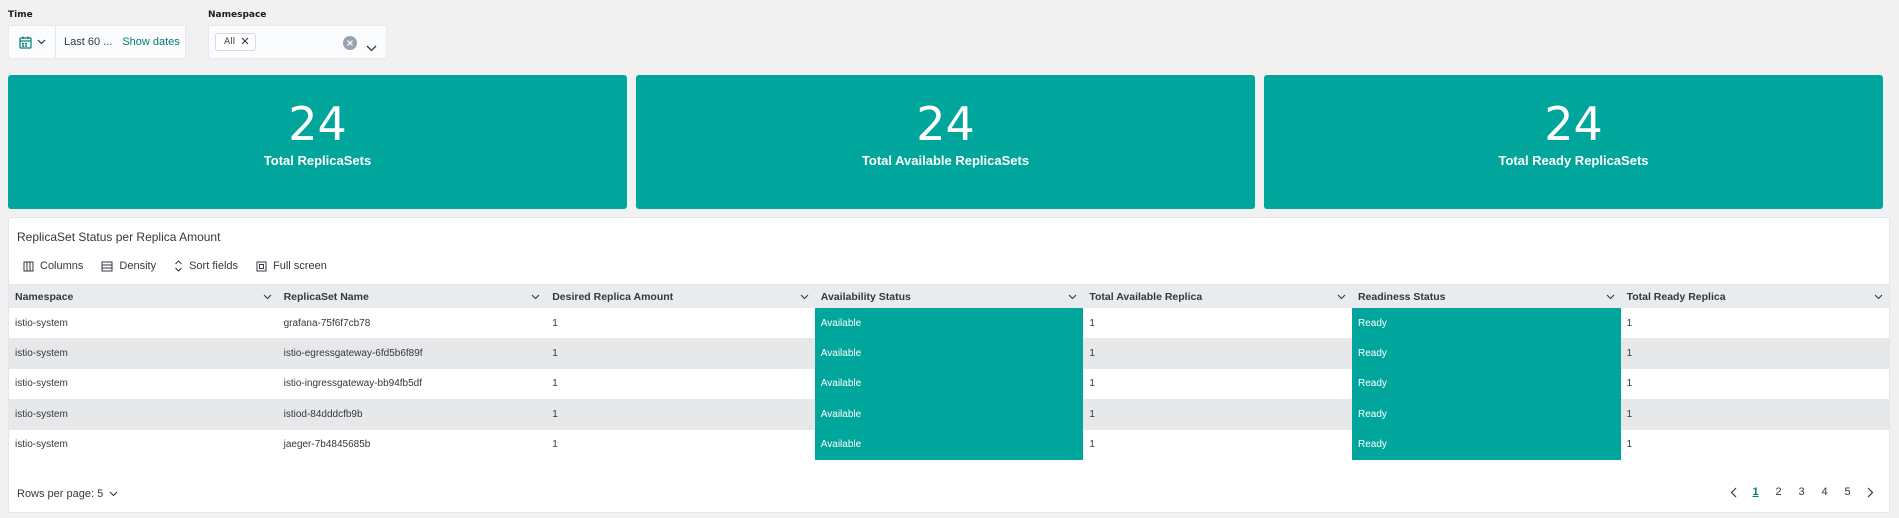 The width and height of the screenshot is (1899, 518). What do you see at coordinates (44, 296) in the screenshot?
I see `header-label: Namespace` at bounding box center [44, 296].